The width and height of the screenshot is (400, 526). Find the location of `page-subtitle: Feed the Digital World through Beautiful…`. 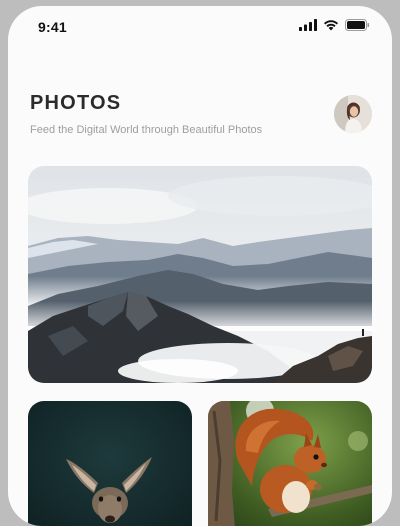

page-subtitle: Feed the Digital World through Beautiful… is located at coordinates (146, 130).